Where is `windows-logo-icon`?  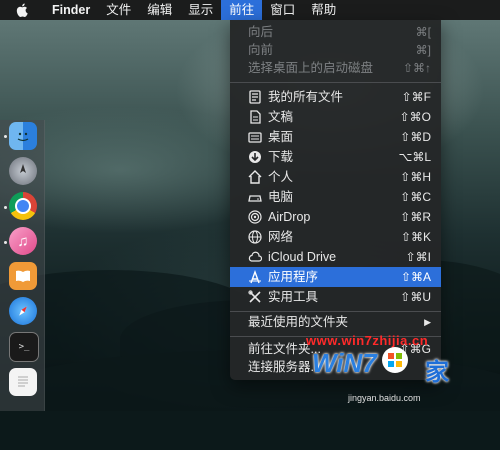
windows-logo-icon is located at coordinates (395, 360).